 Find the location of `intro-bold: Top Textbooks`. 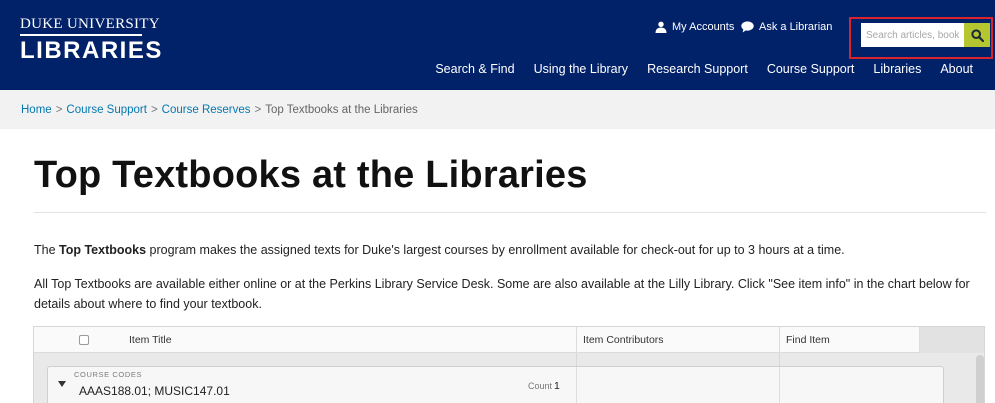

intro-bold: Top Textbooks is located at coordinates (103, 250).